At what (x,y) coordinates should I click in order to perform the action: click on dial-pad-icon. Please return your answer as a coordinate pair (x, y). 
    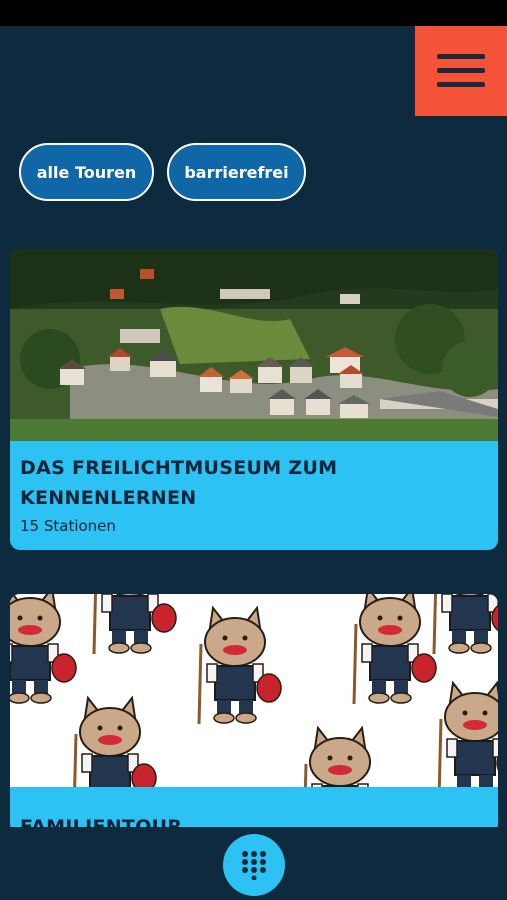
    Looking at the image, I should click on (254, 865).